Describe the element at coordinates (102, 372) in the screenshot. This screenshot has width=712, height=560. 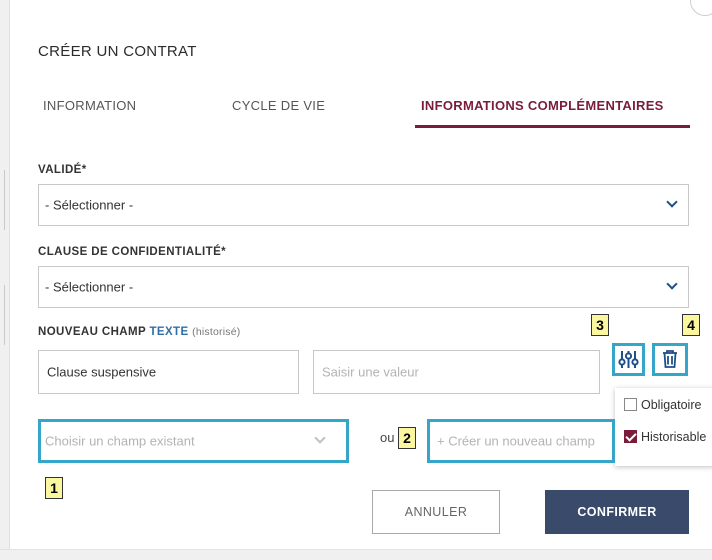
I see `new-field-name-value: Clause suspensive` at that location.